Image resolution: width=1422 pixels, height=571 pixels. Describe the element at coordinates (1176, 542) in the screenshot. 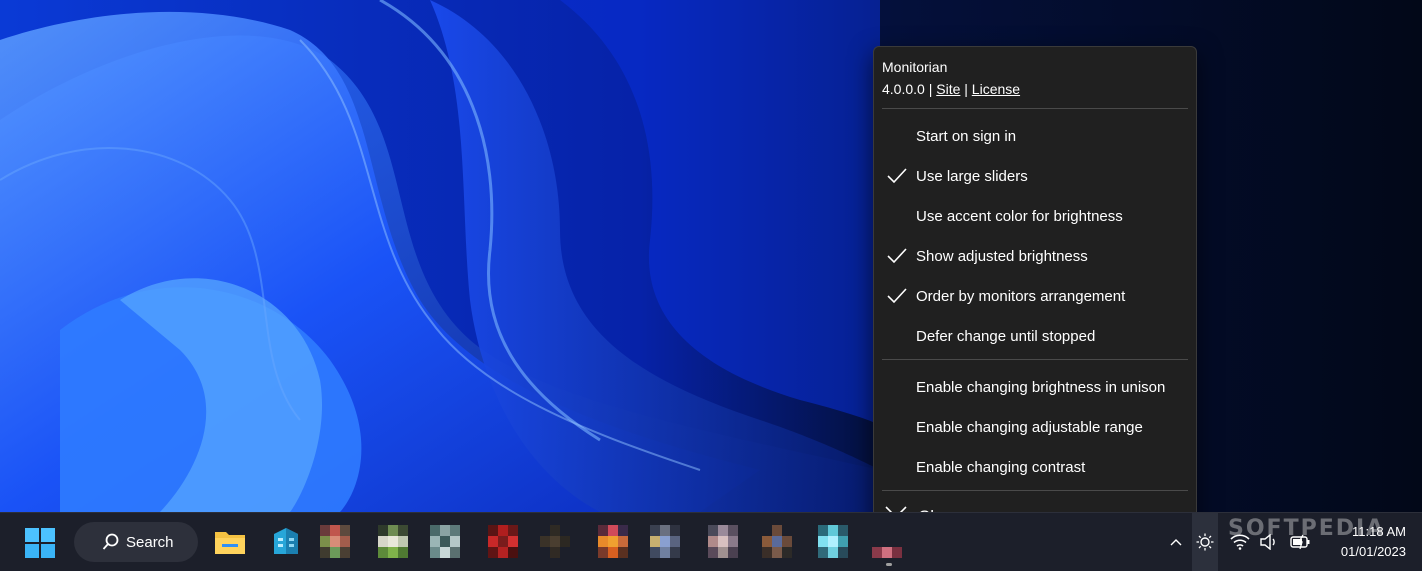

I see `show-hidden-icons-chevron-icon` at that location.